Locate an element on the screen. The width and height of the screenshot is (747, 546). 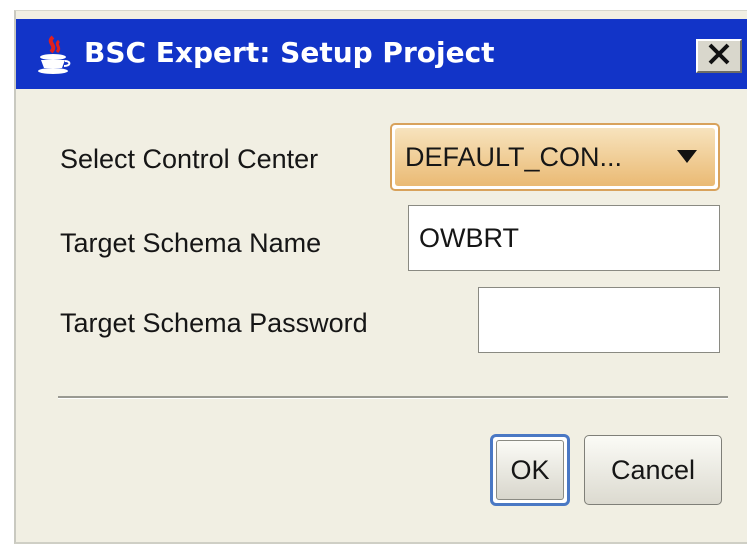
schema-name-input: OWBRT is located at coordinates (564, 238).